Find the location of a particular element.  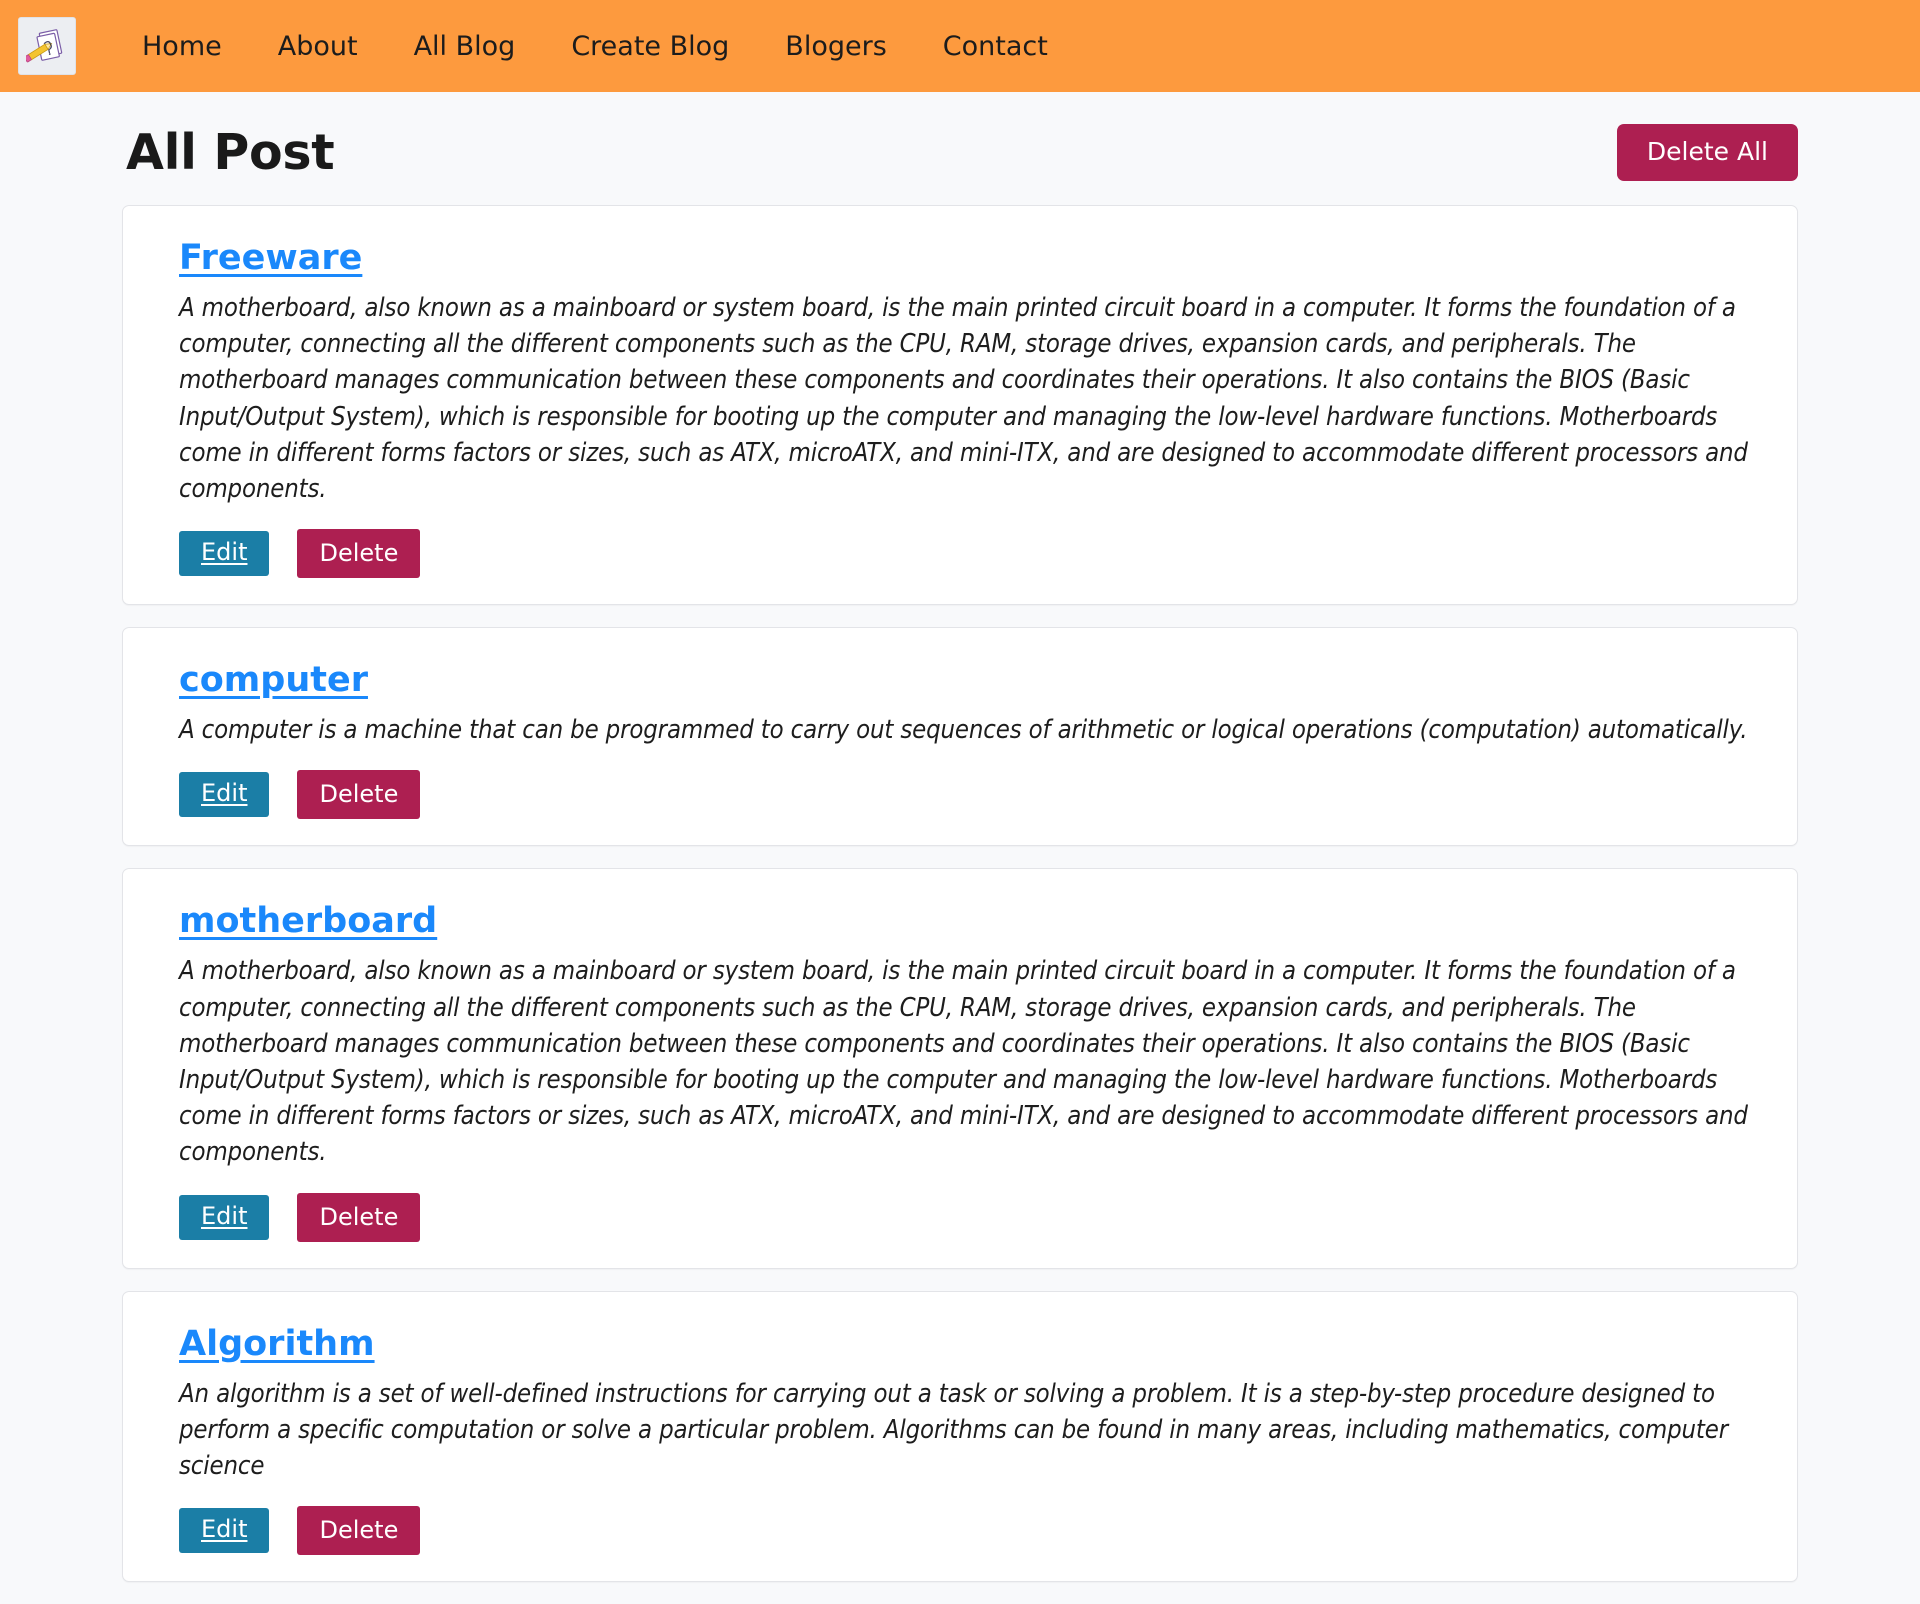

page-title: All Post is located at coordinates (230, 152).